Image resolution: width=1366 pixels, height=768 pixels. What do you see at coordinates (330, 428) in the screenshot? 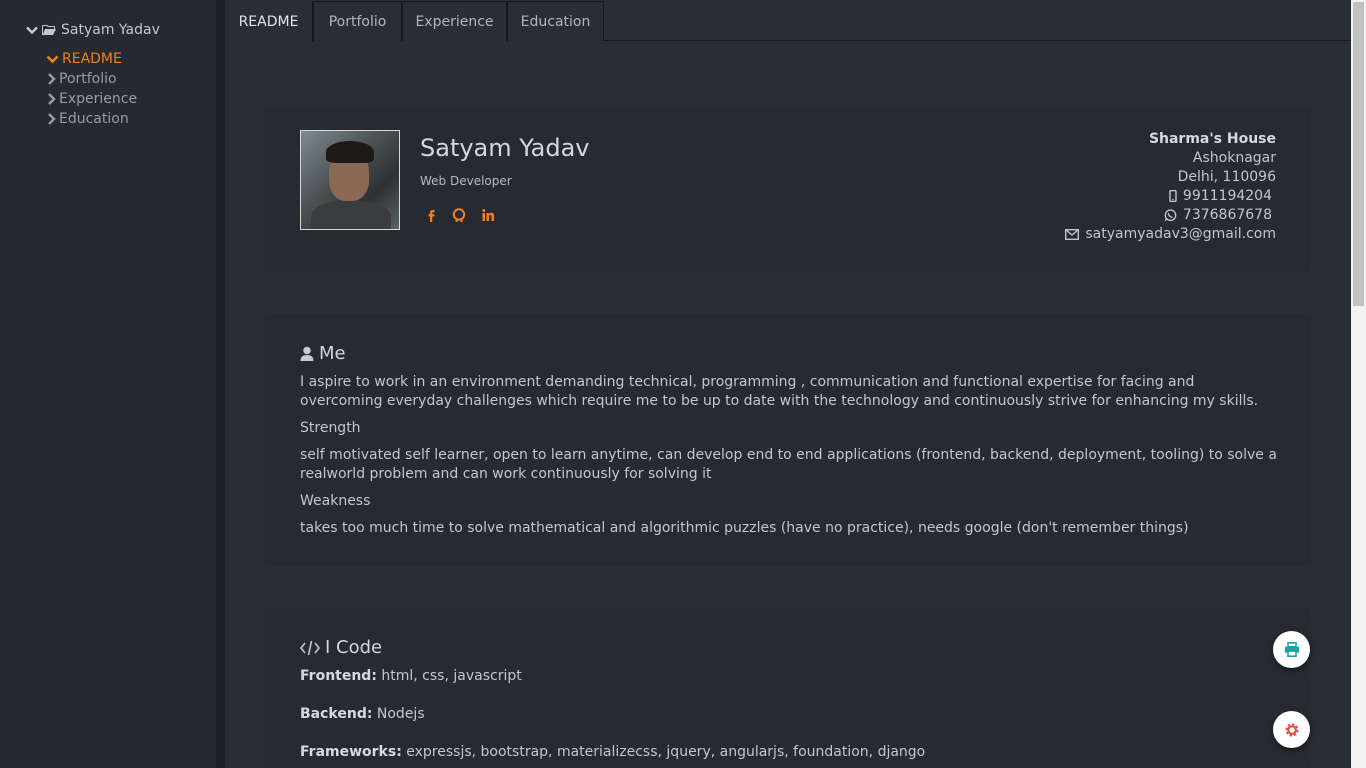
I see `strength-label: Strength` at bounding box center [330, 428].